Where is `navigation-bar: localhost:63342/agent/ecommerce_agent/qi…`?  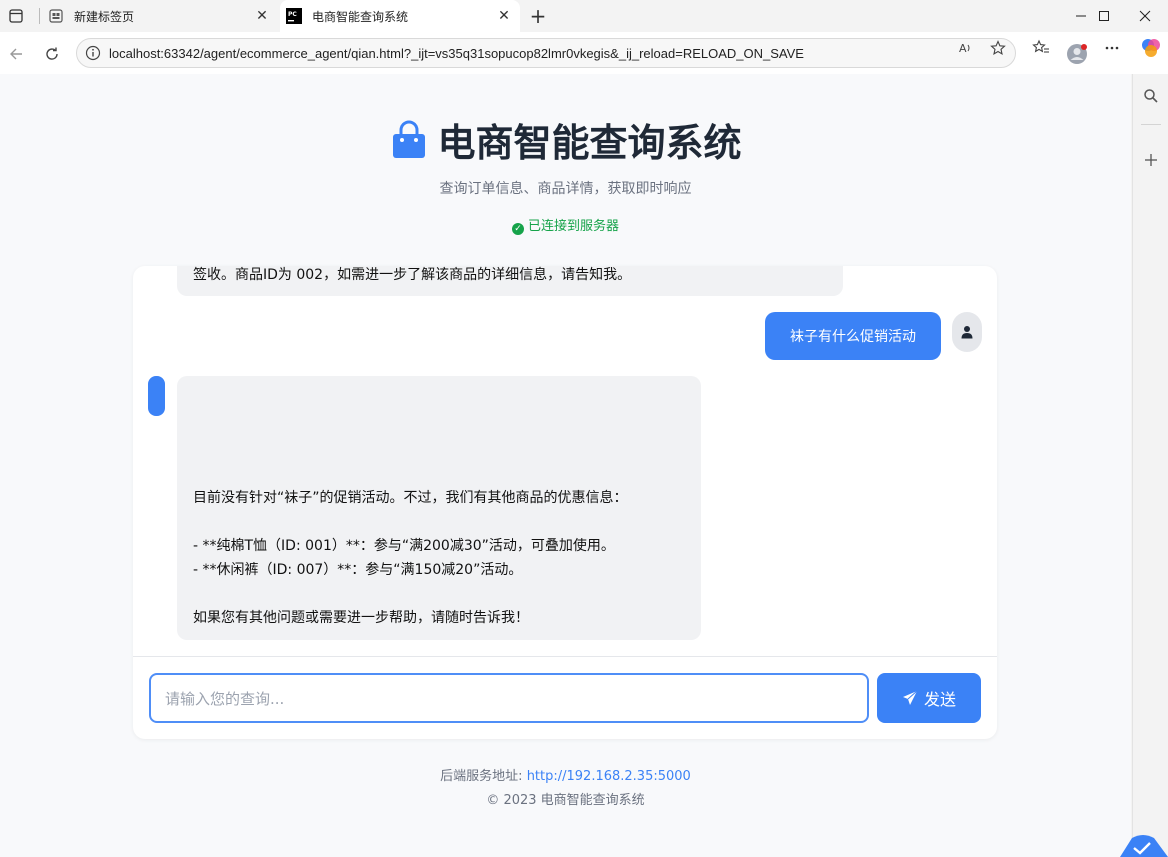
navigation-bar: localhost:63342/agent/ecommerce_agent/qi… is located at coordinates (584, 53).